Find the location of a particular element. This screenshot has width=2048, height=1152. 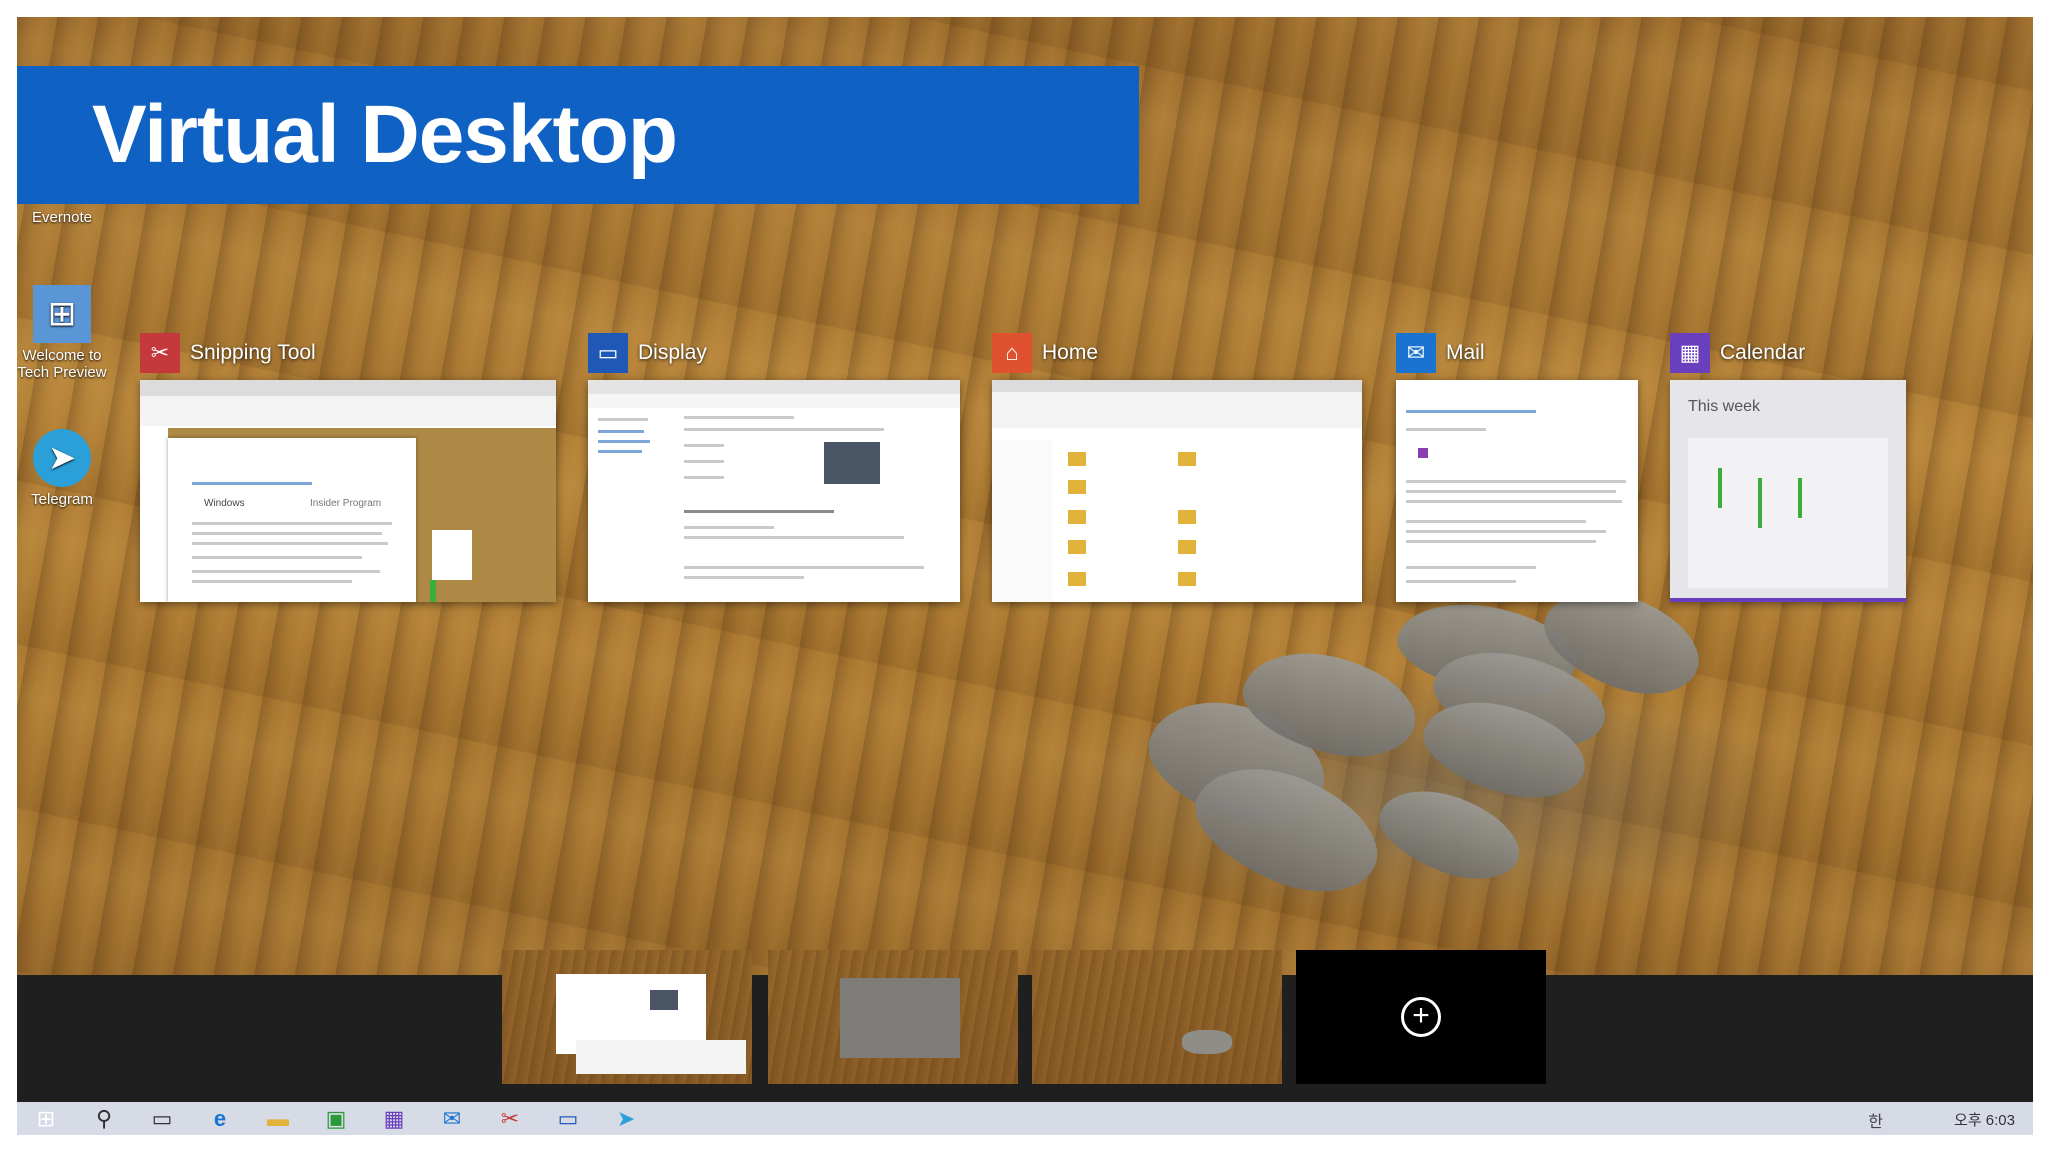

display-icon: ▭ is located at coordinates (568, 1118).